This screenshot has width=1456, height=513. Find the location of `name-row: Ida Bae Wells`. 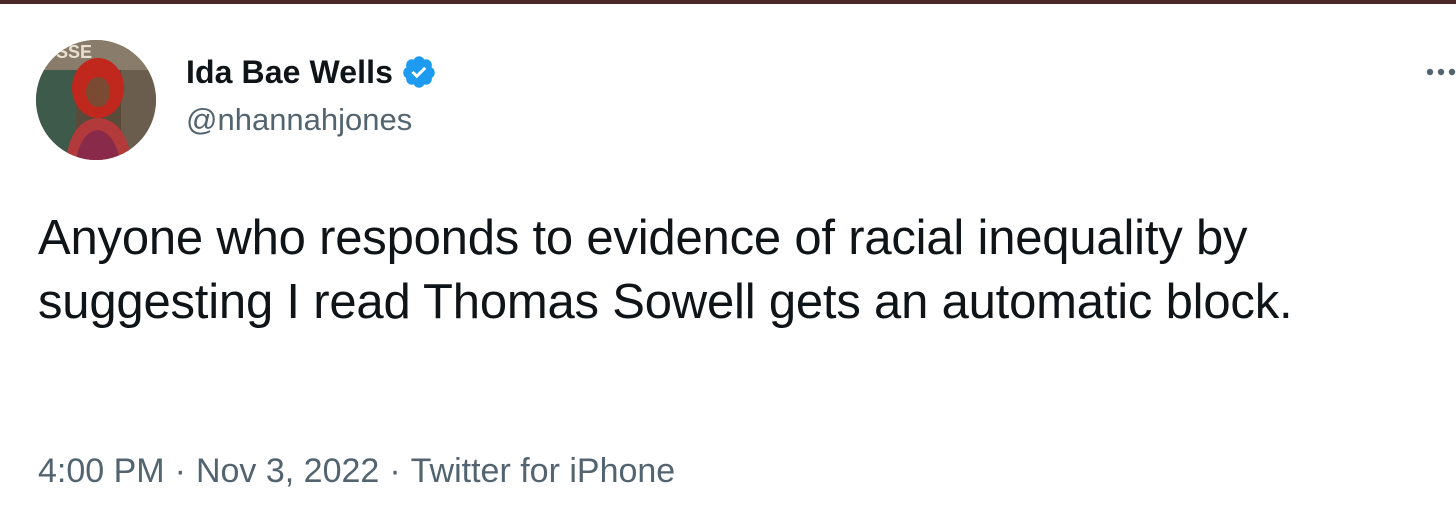

name-row: Ida Bae Wells is located at coordinates (311, 72).